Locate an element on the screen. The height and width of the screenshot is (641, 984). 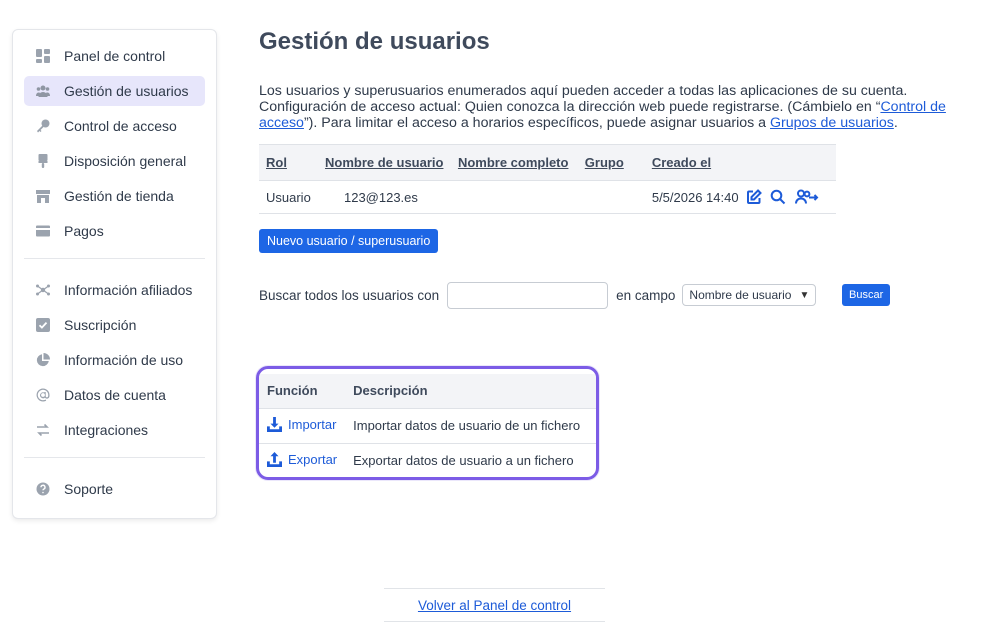
sidebar-item-label: Información de uso is located at coordinates (124, 360).